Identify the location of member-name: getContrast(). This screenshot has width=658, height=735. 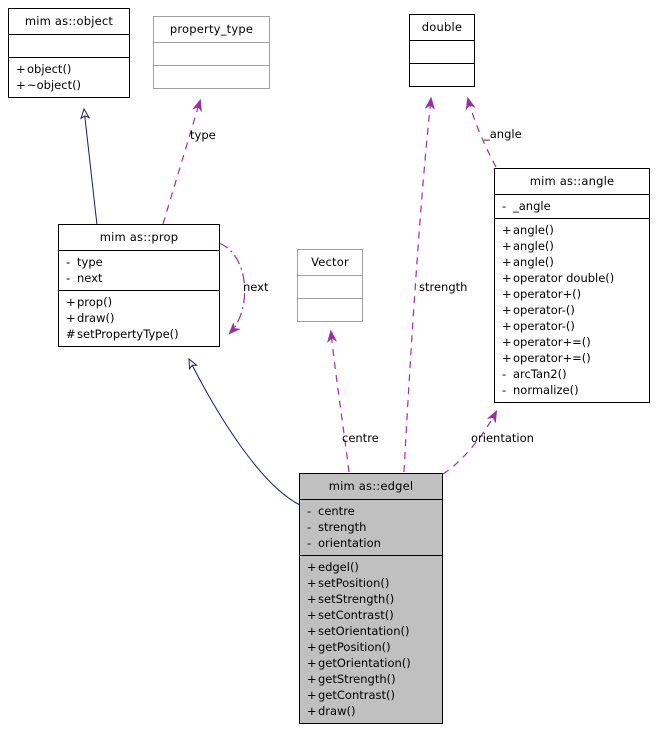
(356, 695).